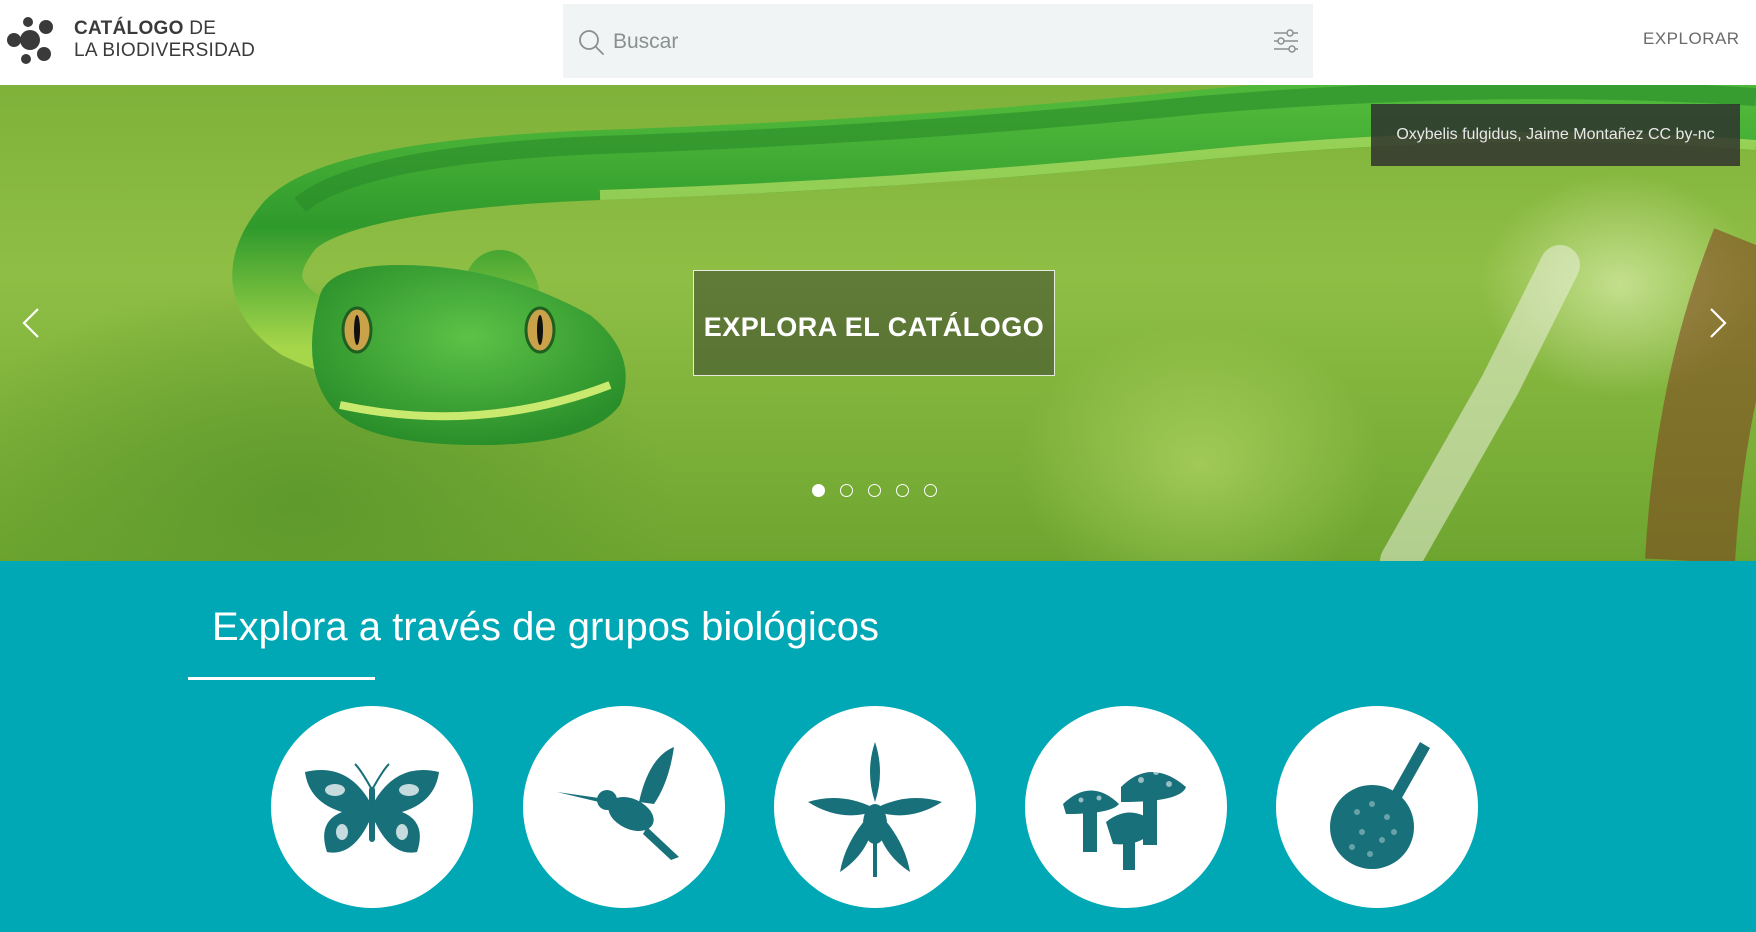 The width and height of the screenshot is (1756, 932). I want to click on chevron-right-icon, so click(1718, 323).